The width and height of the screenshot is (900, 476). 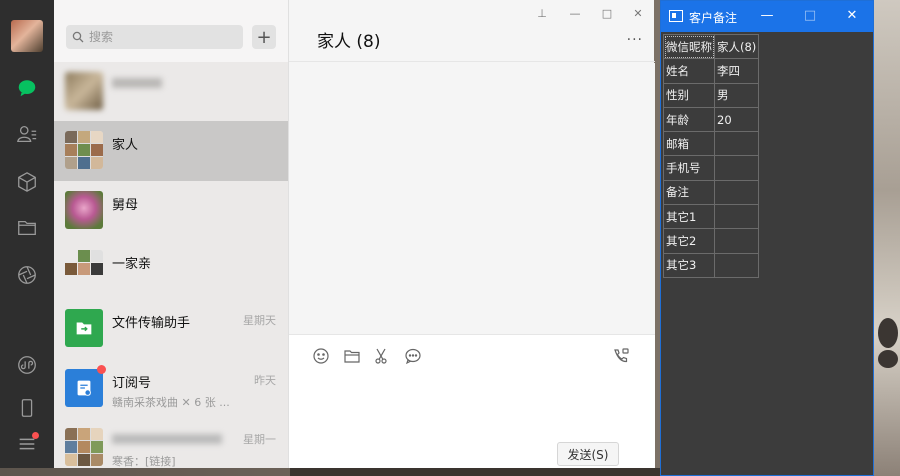 What do you see at coordinates (171, 92) in the screenshot?
I see `chat-list-item` at bounding box center [171, 92].